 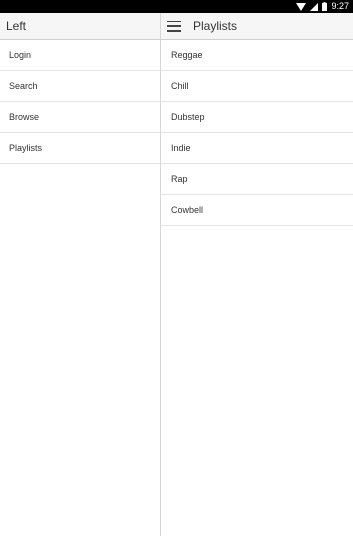 What do you see at coordinates (325, 6) in the screenshot?
I see `battery-icon` at bounding box center [325, 6].